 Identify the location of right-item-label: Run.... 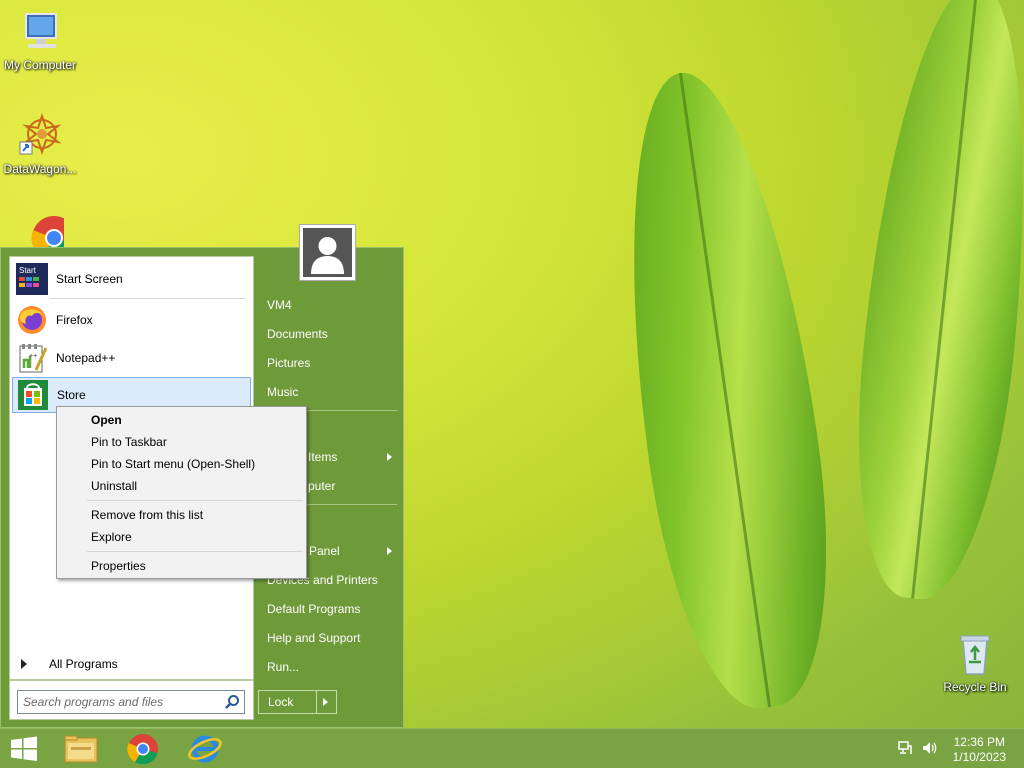
(283, 667).